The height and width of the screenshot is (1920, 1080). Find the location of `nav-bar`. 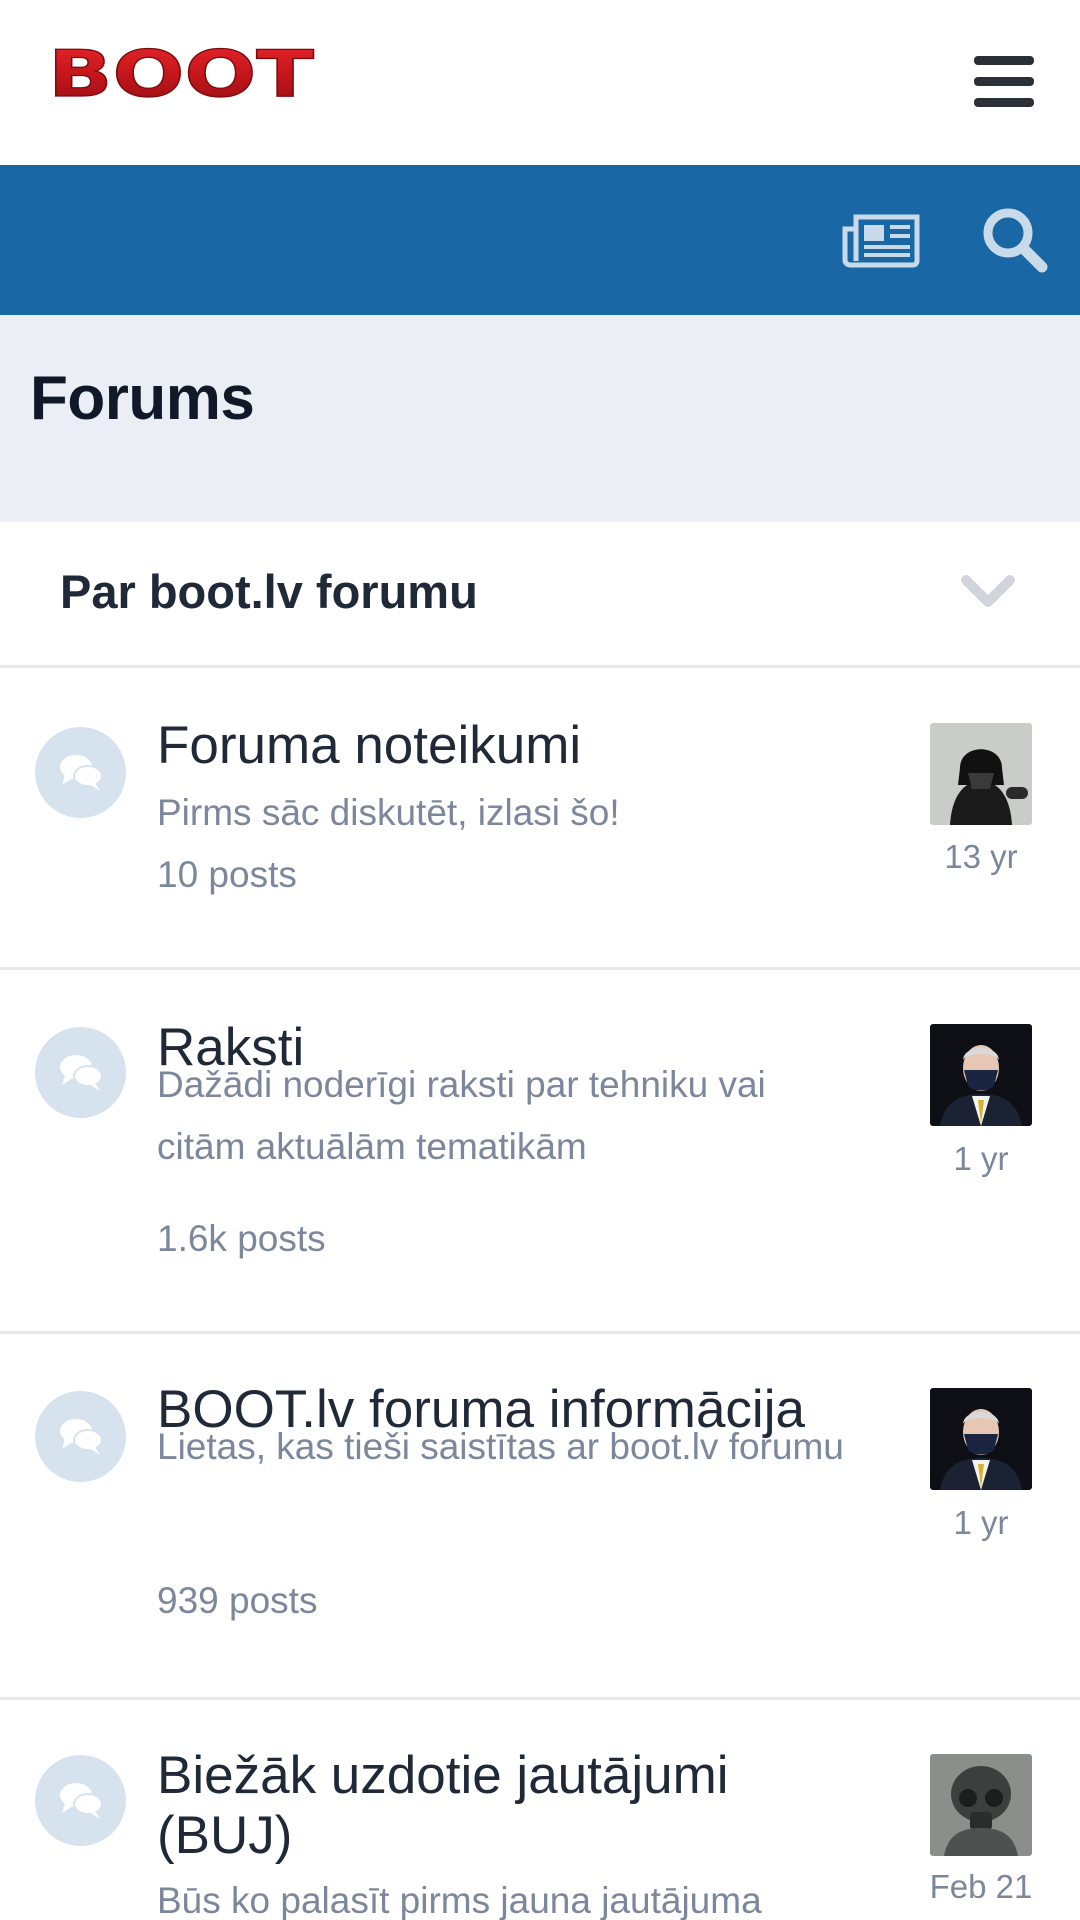

nav-bar is located at coordinates (540, 240).